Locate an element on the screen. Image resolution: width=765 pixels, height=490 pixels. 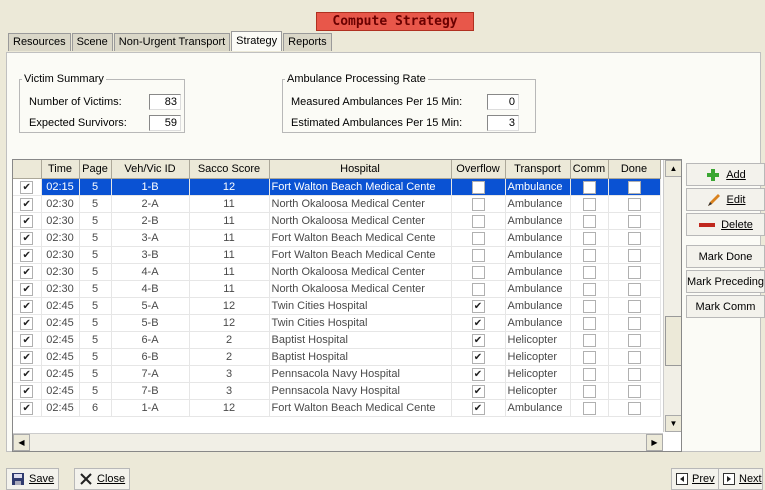
add-button: Add is located at coordinates (725, 174).